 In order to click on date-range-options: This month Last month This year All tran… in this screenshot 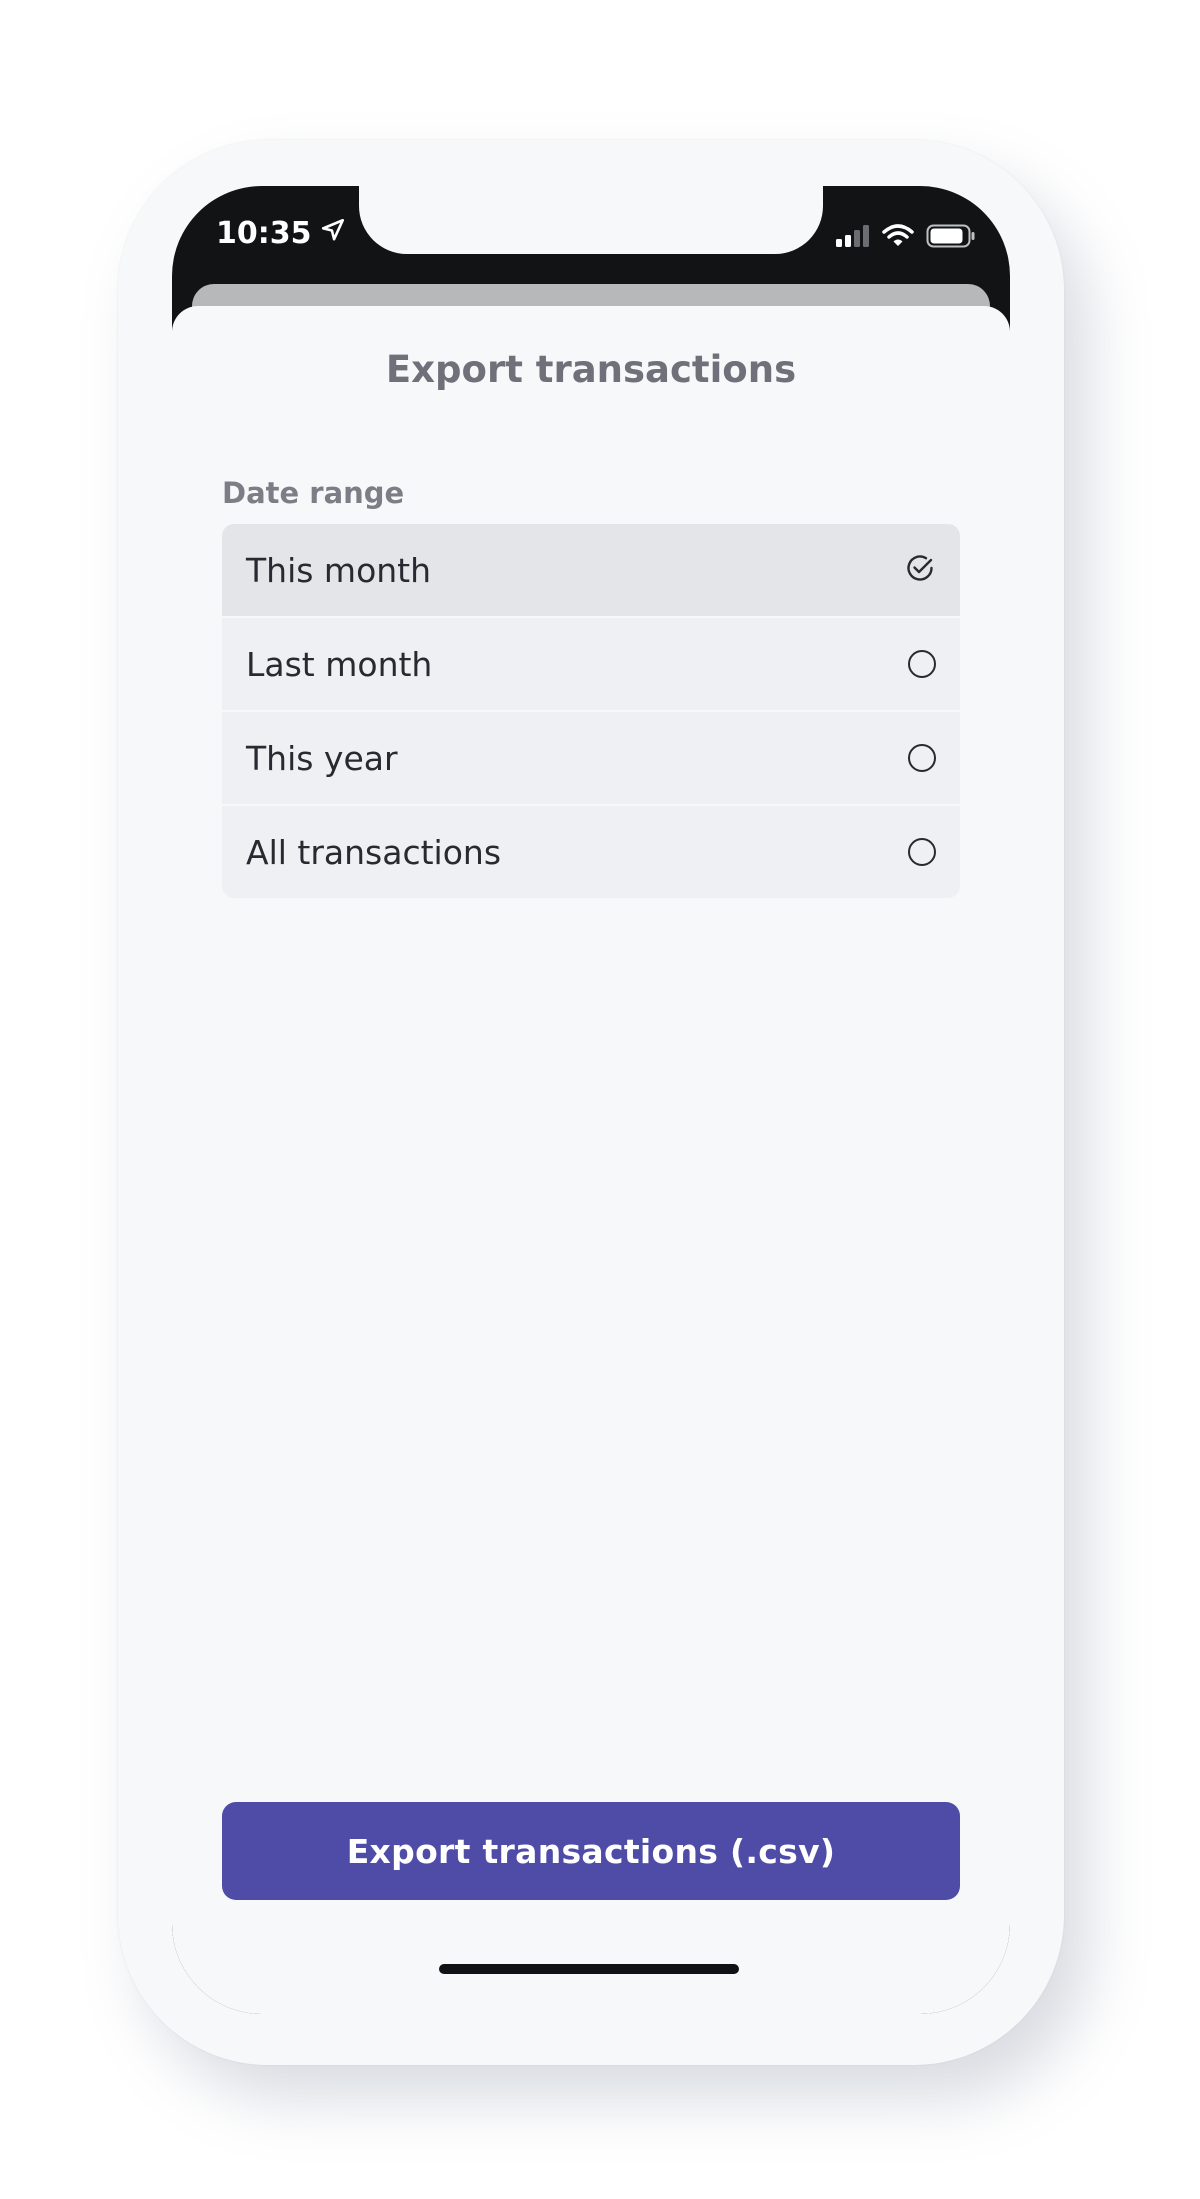, I will do `click(591, 711)`.